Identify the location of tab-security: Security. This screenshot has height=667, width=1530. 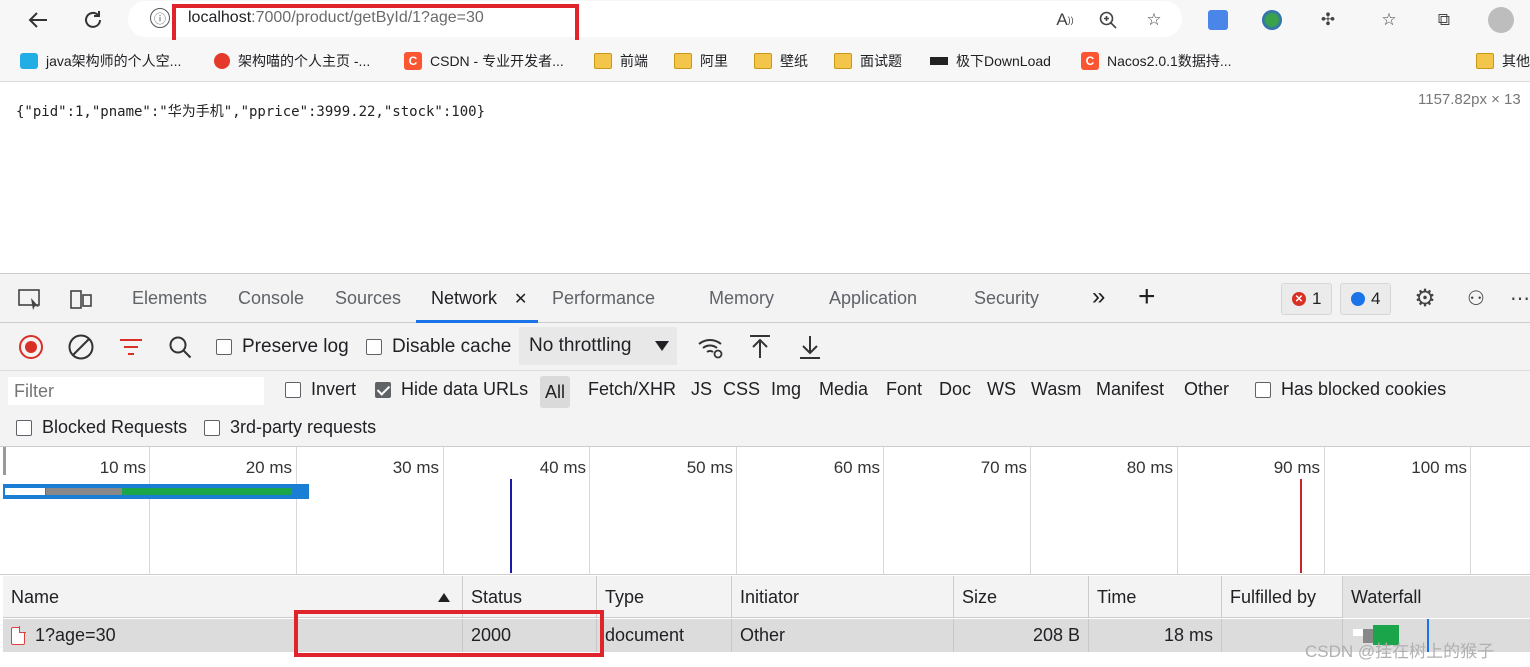
(1006, 298).